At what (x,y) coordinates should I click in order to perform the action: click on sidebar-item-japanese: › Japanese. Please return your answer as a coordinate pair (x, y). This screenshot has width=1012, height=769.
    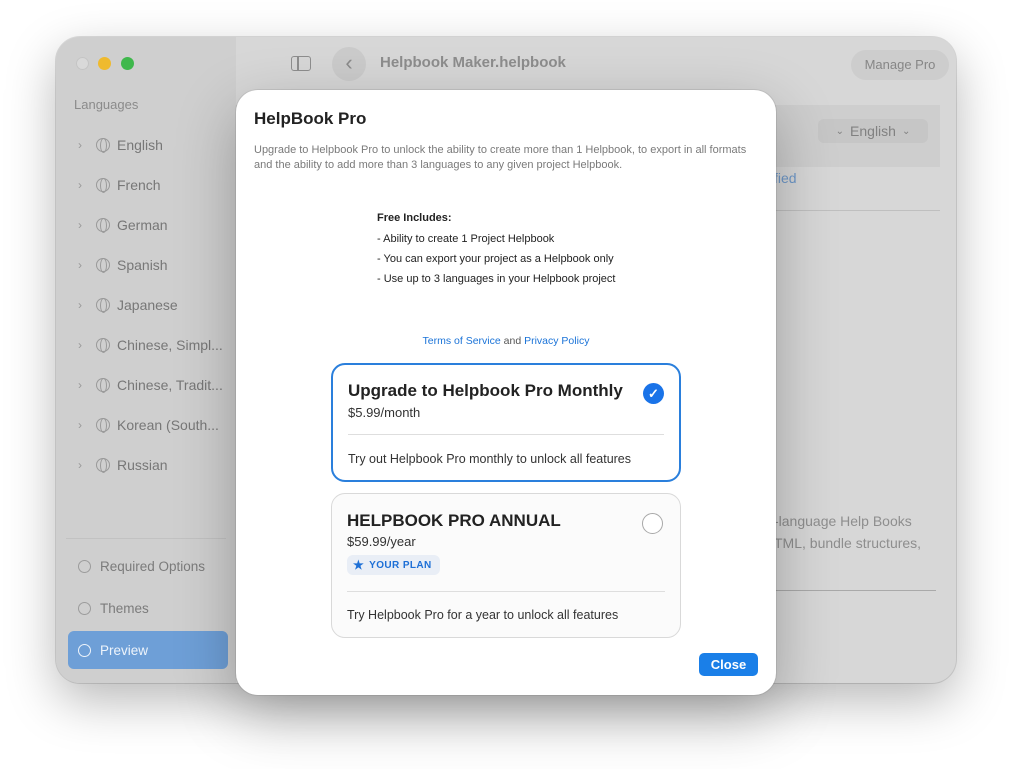
    Looking at the image, I should click on (146, 305).